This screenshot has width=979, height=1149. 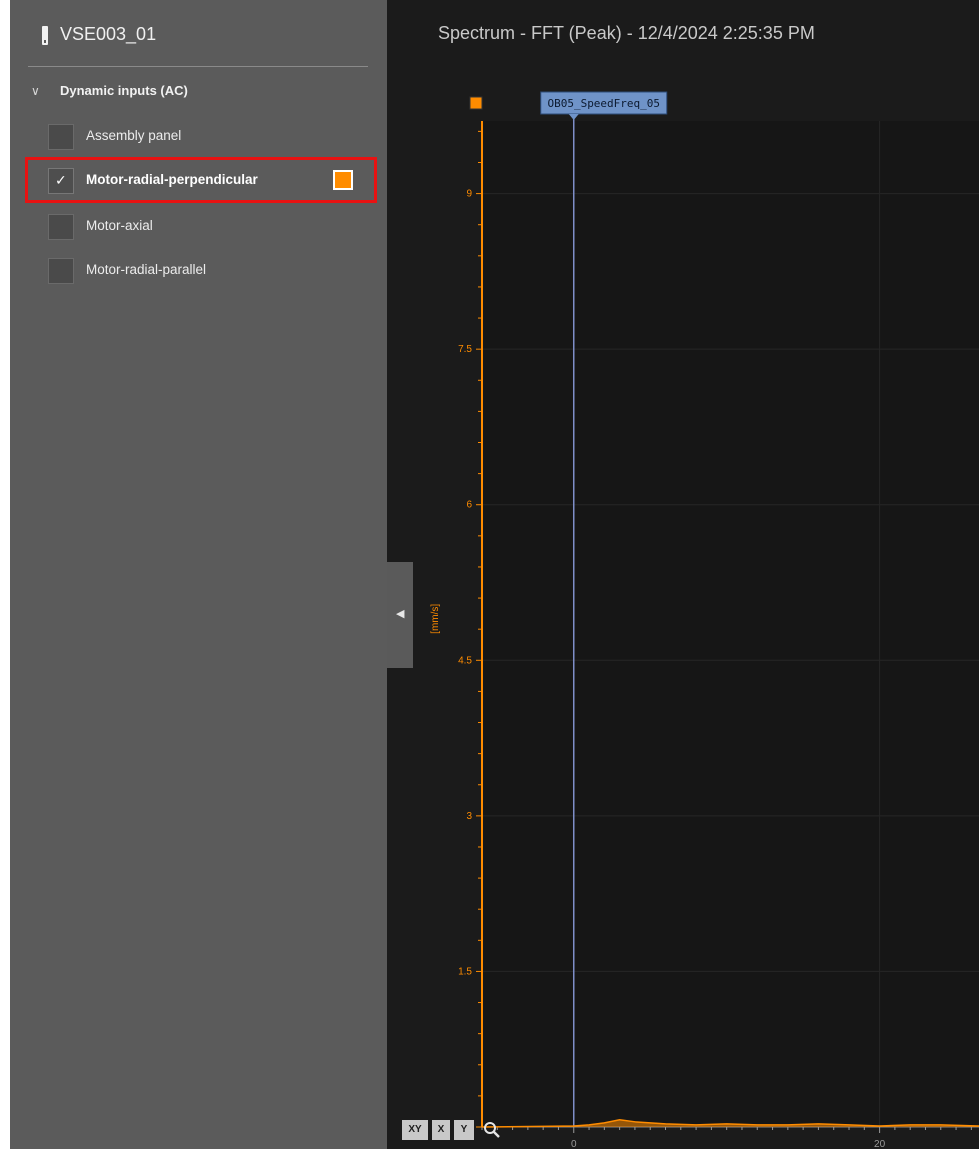 What do you see at coordinates (574, 1144) in the screenshot?
I see `x-tick-label: 0` at bounding box center [574, 1144].